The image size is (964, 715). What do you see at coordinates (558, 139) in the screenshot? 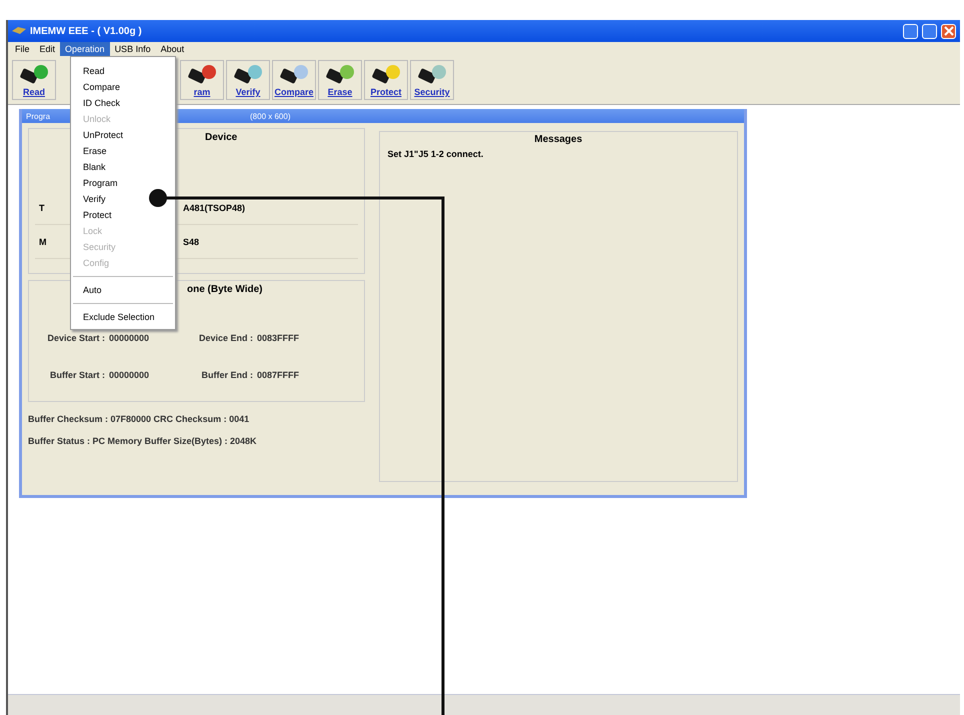
I see `panel-heading: Messages` at bounding box center [558, 139].